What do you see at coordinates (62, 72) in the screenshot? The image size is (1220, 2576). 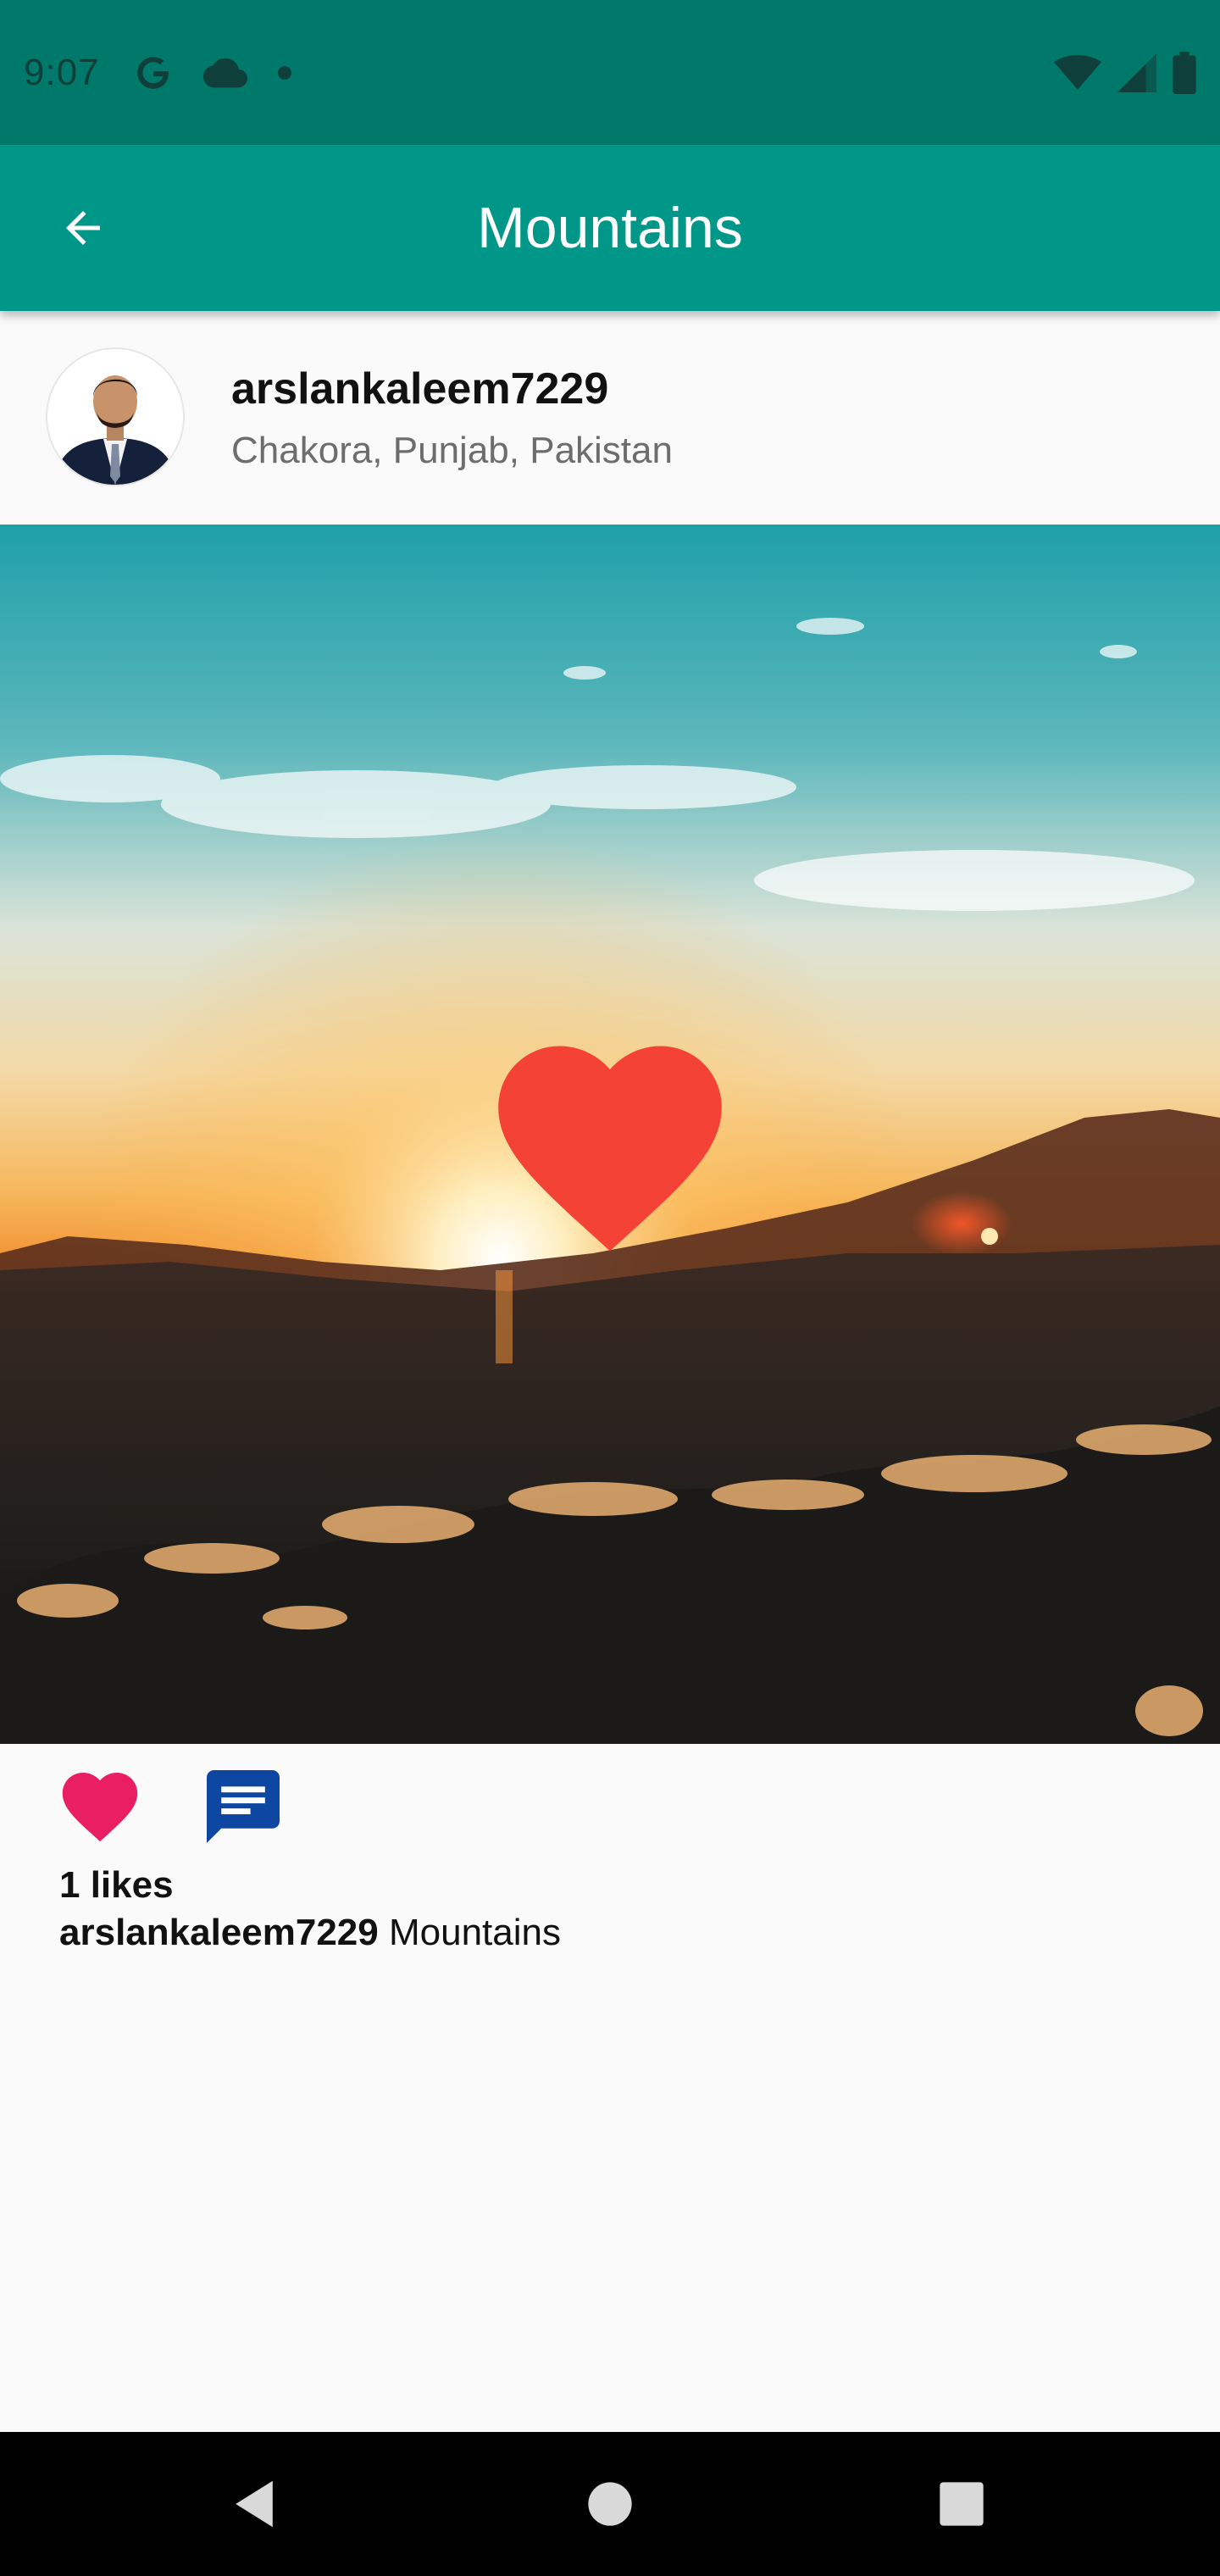 I see `status-time: 9:07` at bounding box center [62, 72].